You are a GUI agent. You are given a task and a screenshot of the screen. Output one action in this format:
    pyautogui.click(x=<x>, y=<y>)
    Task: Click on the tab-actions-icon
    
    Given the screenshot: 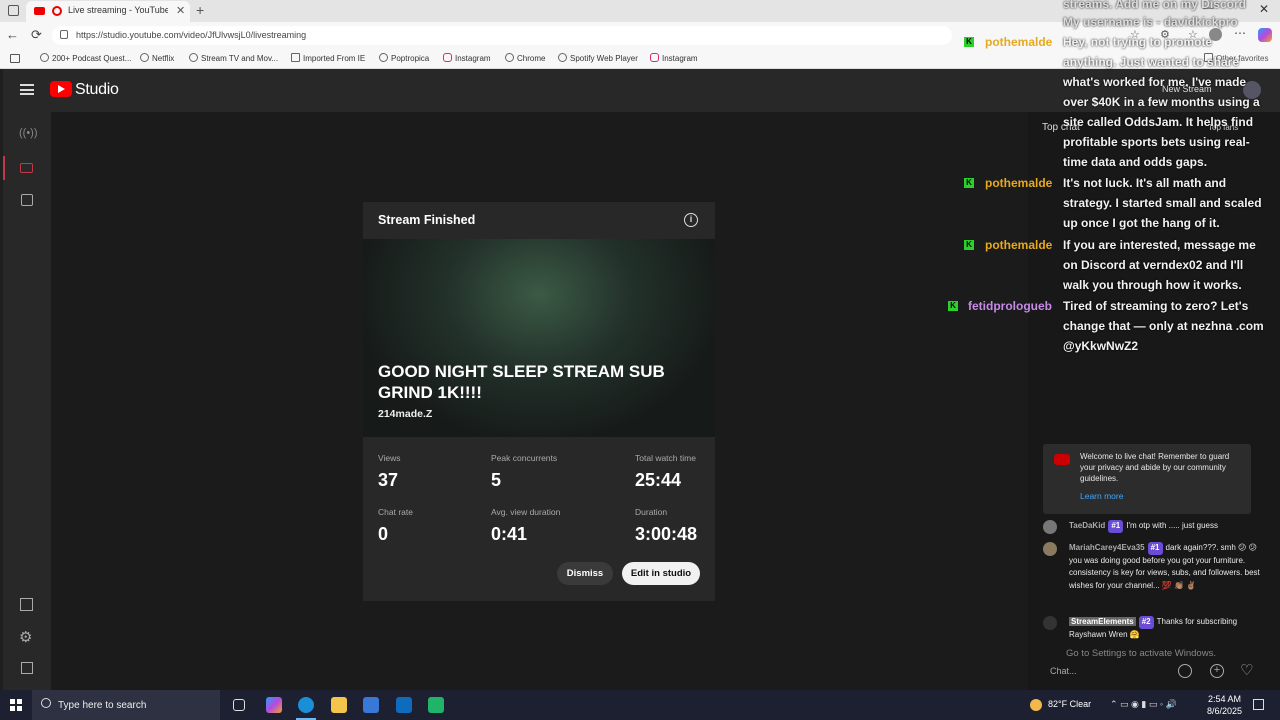 What is the action you would take?
    pyautogui.click(x=13, y=10)
    